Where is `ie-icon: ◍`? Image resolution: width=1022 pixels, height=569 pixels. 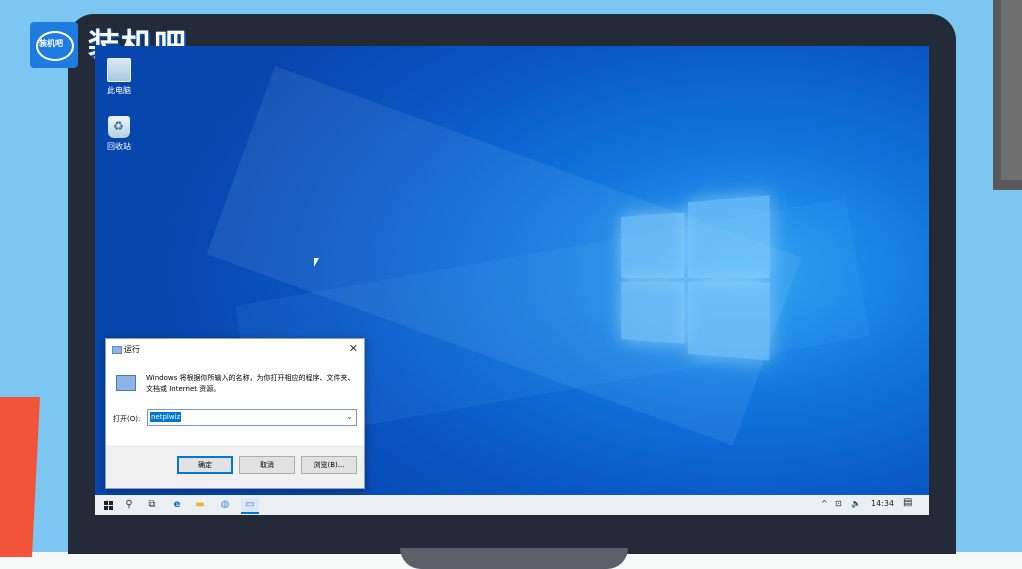
ie-icon: ◍ is located at coordinates (225, 505).